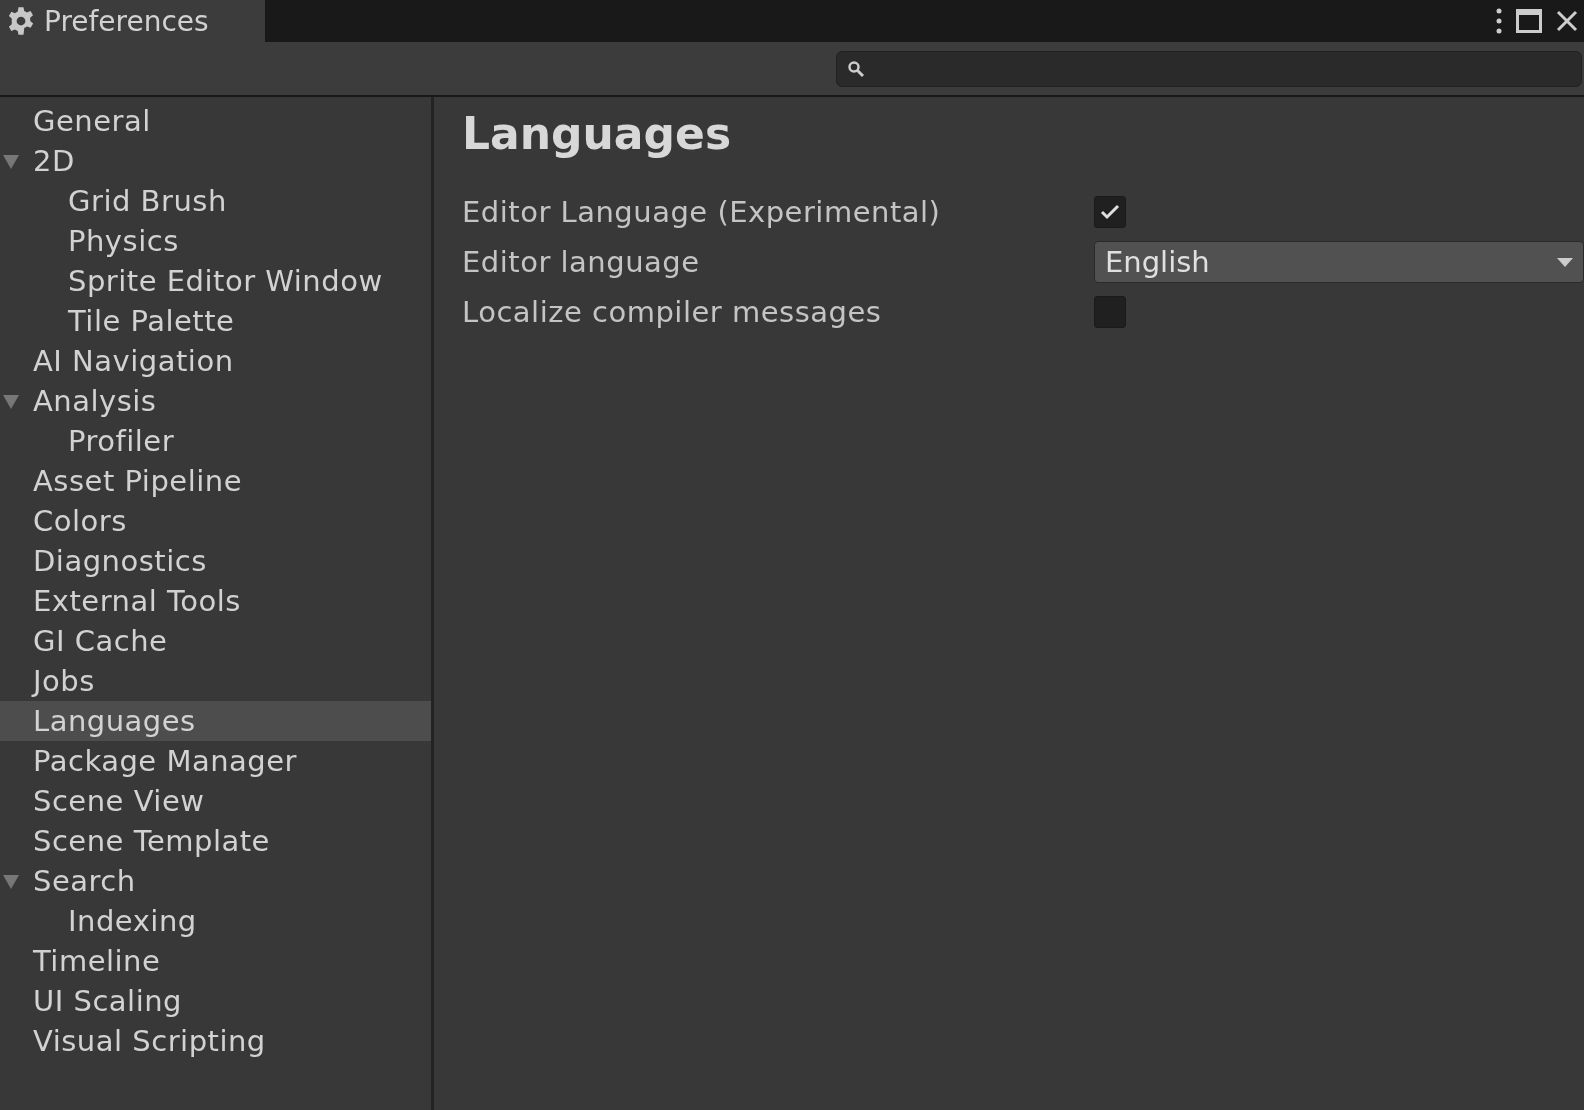 Image resolution: width=1584 pixels, height=1110 pixels. What do you see at coordinates (215, 281) in the screenshot?
I see `sidebar-item: Sprite Editor Window` at bounding box center [215, 281].